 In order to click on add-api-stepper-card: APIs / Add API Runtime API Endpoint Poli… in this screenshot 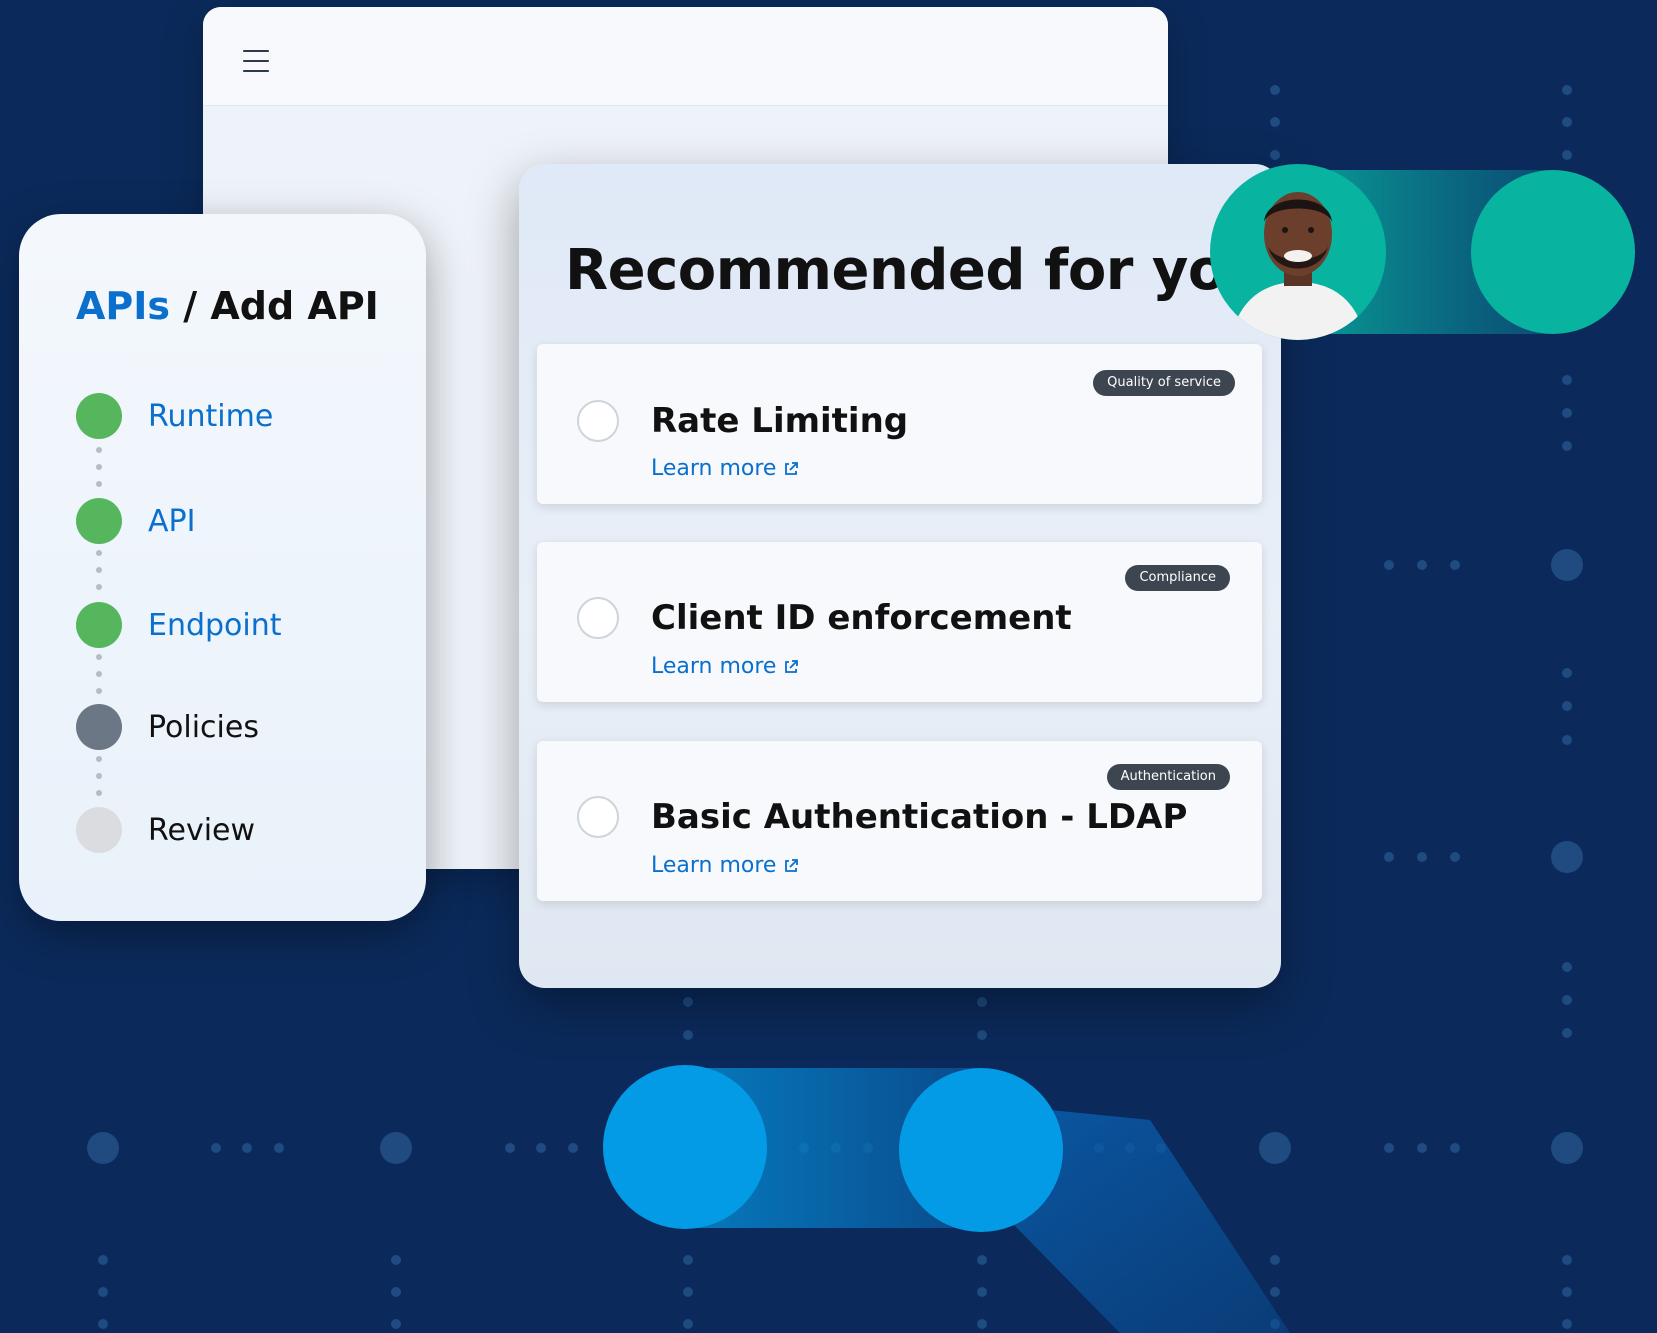, I will do `click(222, 567)`.